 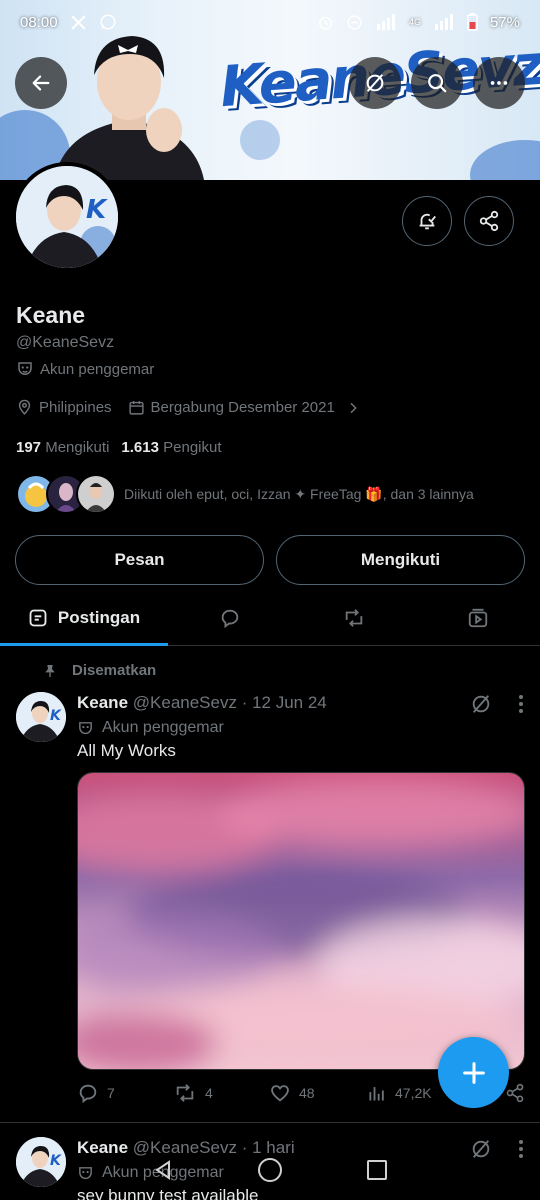 I want to click on arrow-left-icon, so click(x=41, y=83).